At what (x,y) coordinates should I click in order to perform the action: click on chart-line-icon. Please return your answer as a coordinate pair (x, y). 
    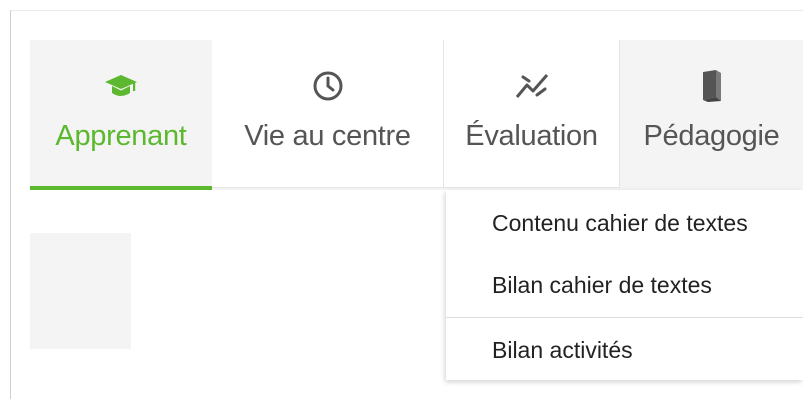
    Looking at the image, I should click on (532, 86).